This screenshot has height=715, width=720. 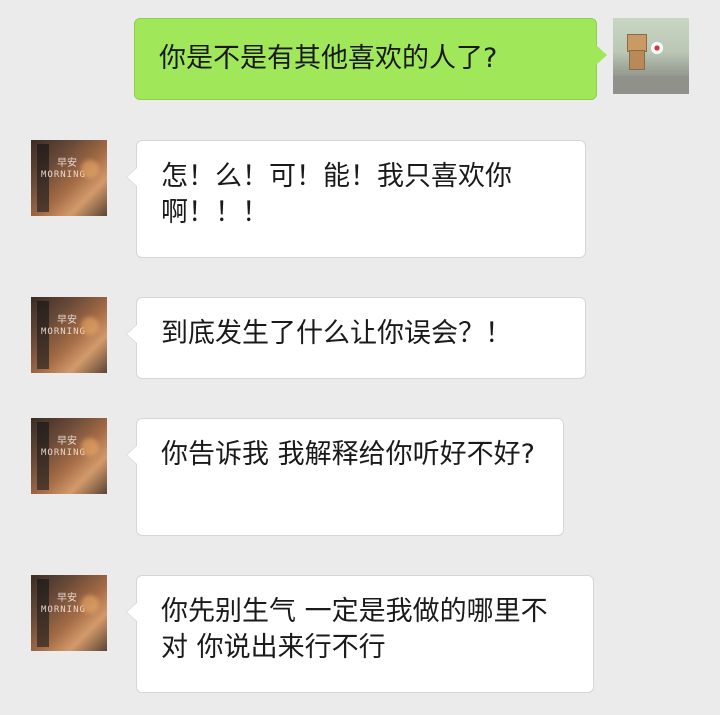 What do you see at coordinates (637, 60) in the screenshot?
I see `robot-body-icon` at bounding box center [637, 60].